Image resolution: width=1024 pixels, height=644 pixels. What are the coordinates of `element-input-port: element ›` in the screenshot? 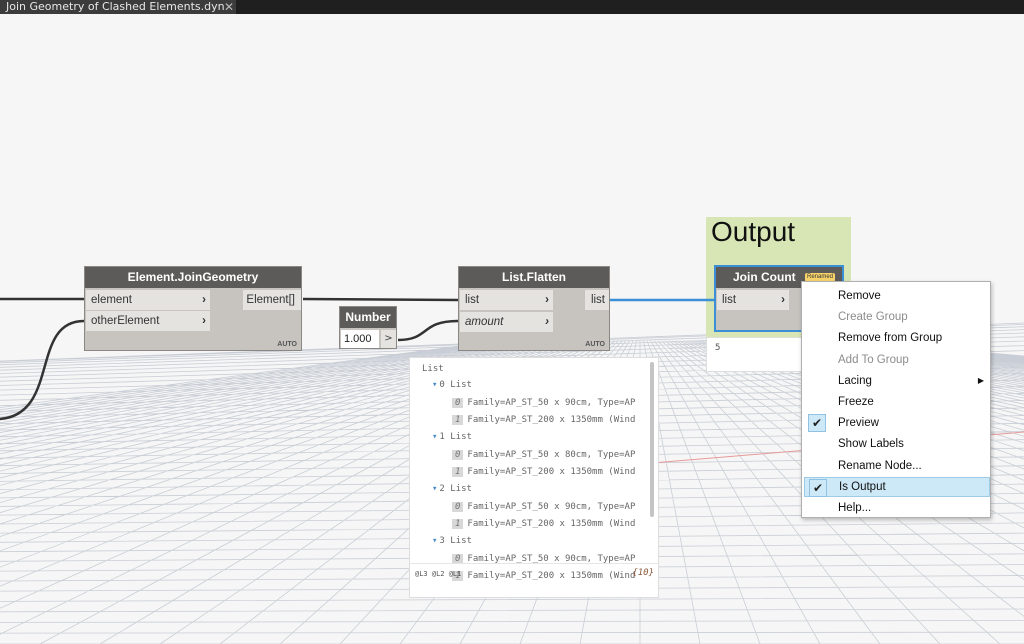 It's located at (148, 300).